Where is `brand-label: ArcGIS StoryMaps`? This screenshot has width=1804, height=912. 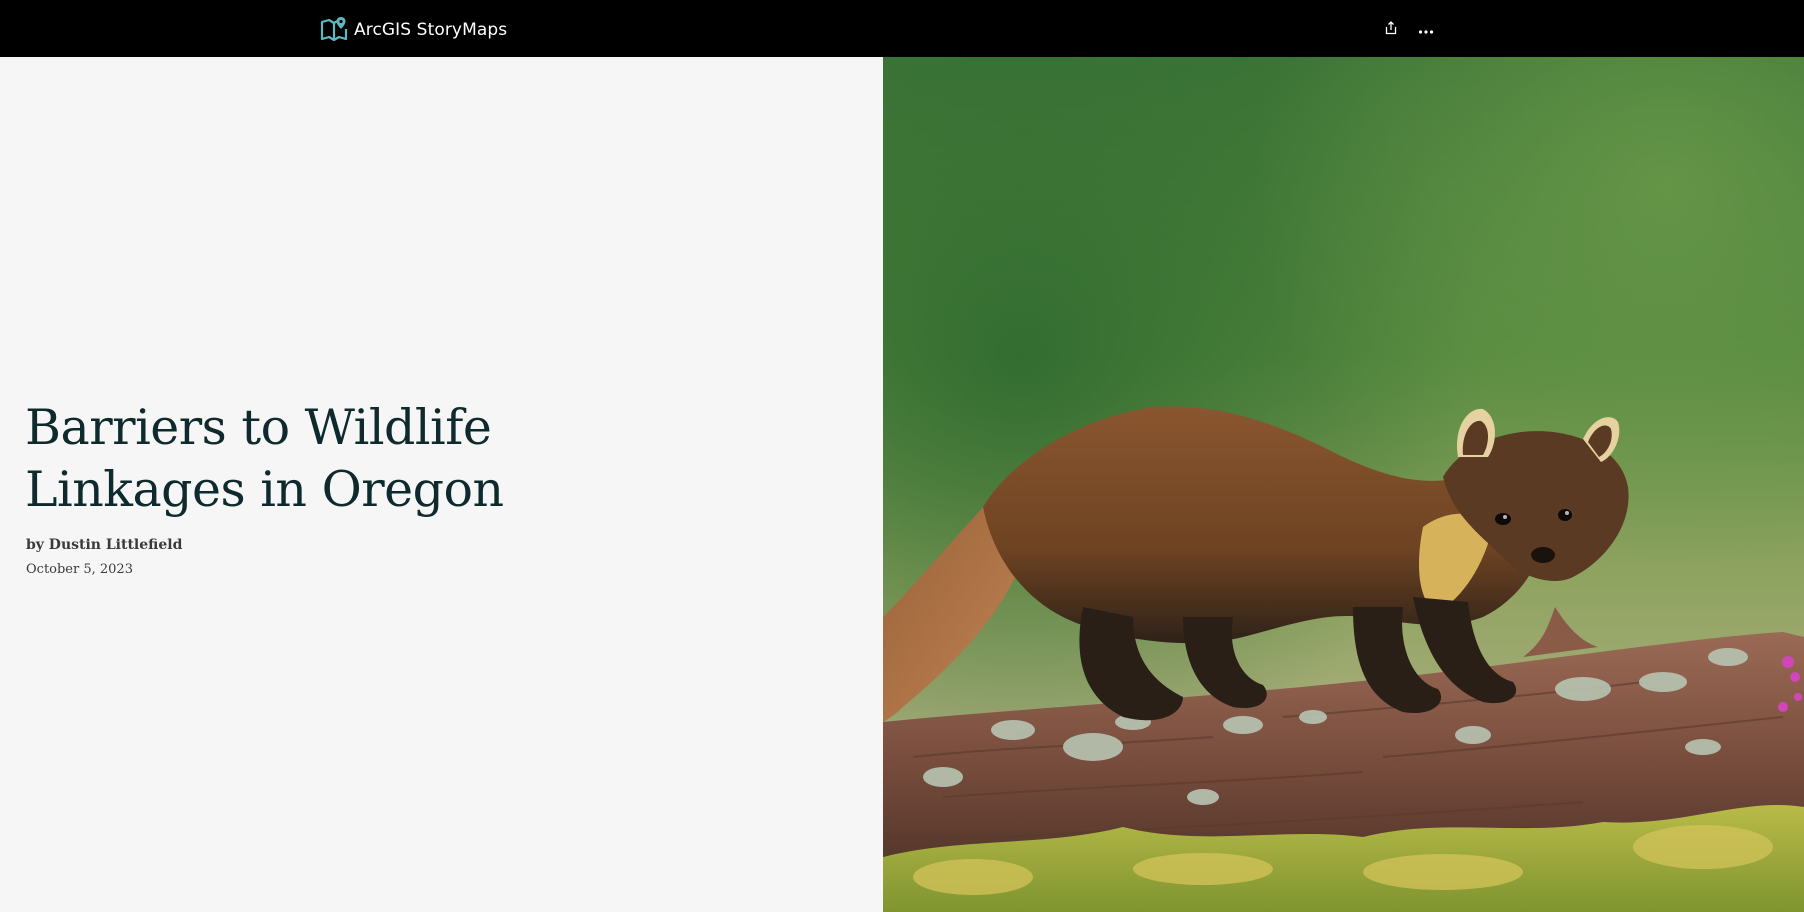
brand-label: ArcGIS StoryMaps is located at coordinates (431, 30).